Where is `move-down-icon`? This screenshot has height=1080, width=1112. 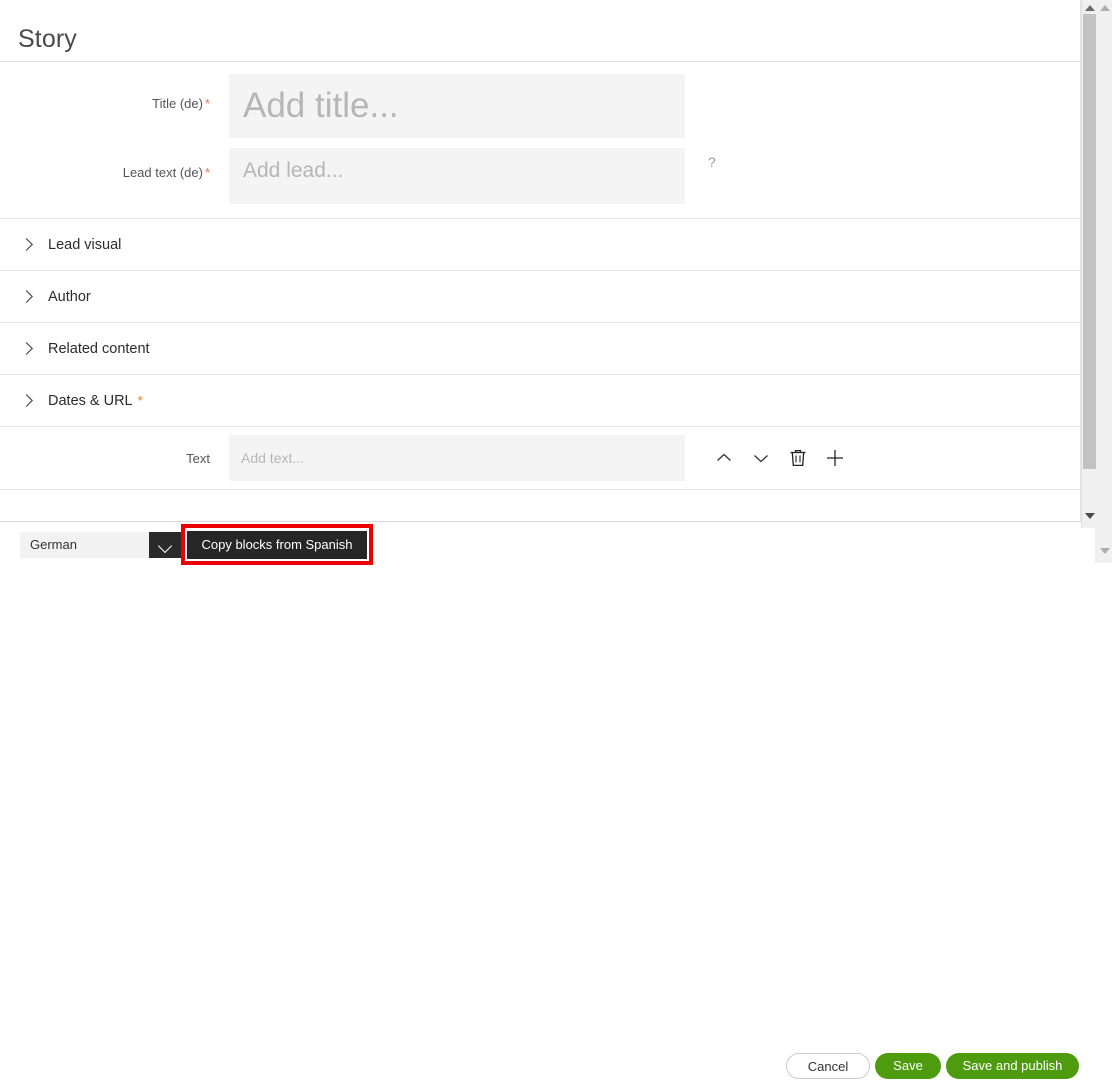
move-down-icon is located at coordinates (761, 458).